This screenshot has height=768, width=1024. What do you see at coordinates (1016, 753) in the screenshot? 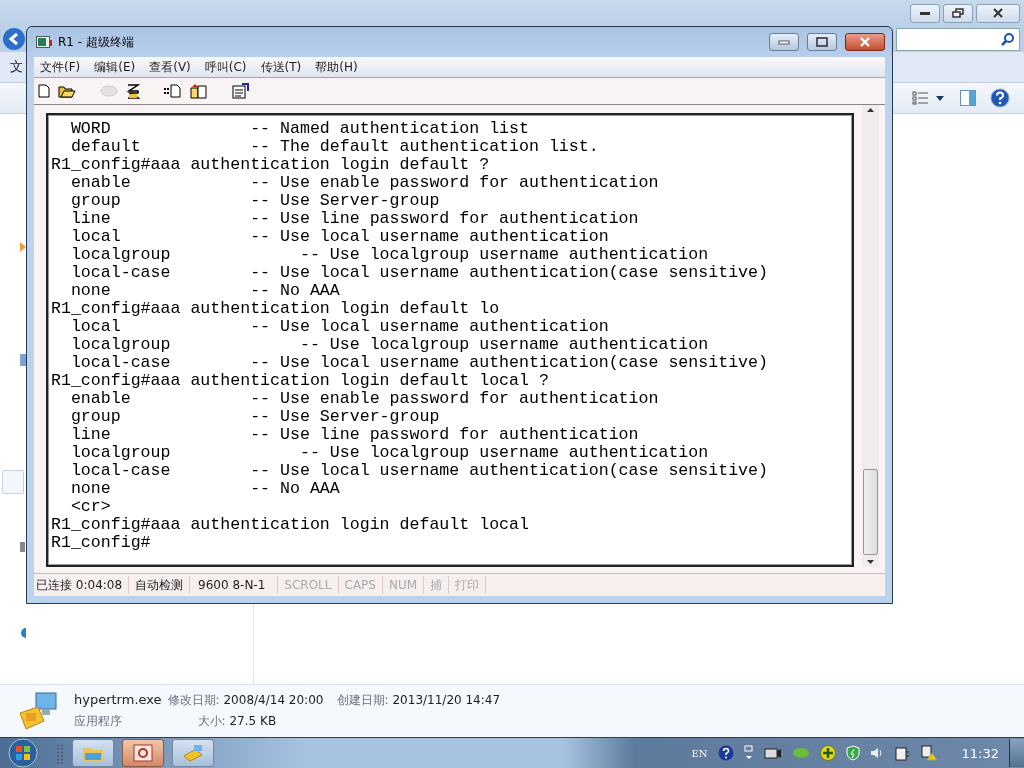
I see `show-desktop-button` at bounding box center [1016, 753].